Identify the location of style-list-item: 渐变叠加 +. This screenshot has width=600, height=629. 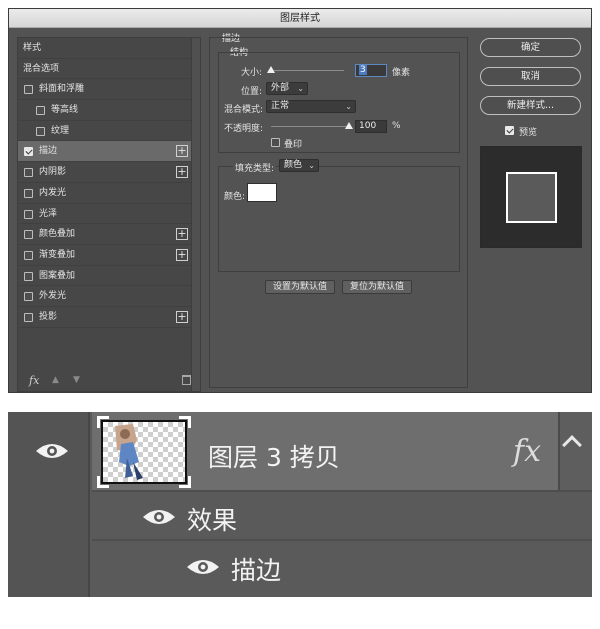
(105, 255).